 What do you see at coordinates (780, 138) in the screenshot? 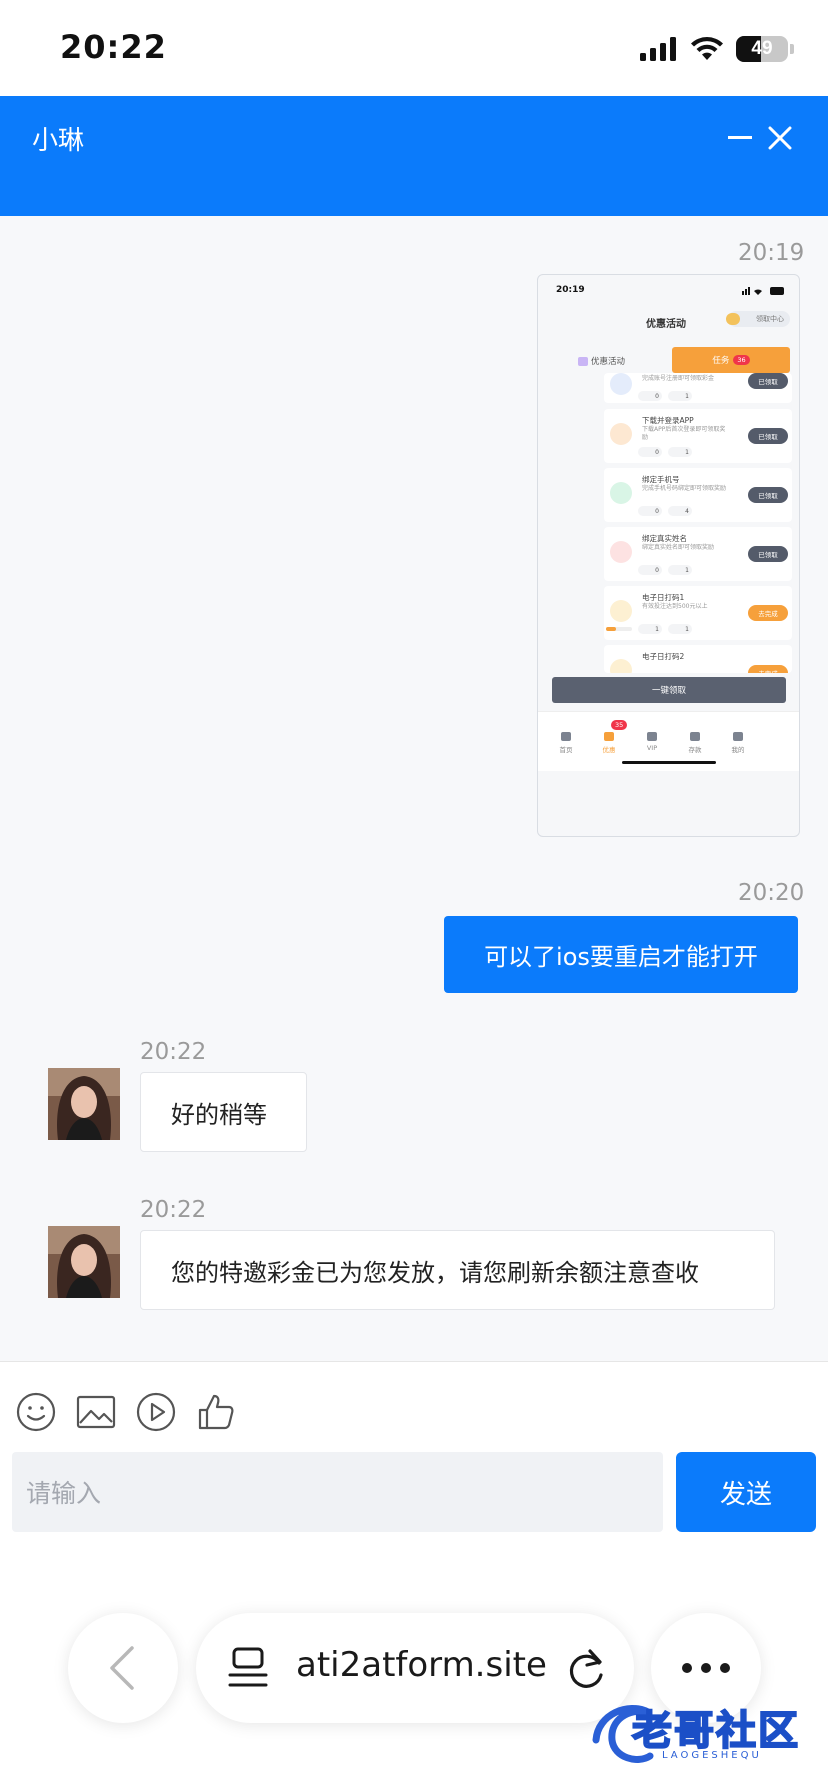
I see `close-button` at bounding box center [780, 138].